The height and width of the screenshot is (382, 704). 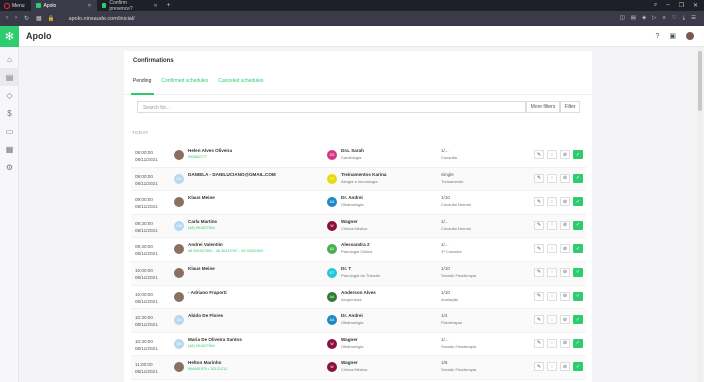 What do you see at coordinates (655, 5) in the screenshot?
I see `search-icon: ⌕` at bounding box center [655, 5].